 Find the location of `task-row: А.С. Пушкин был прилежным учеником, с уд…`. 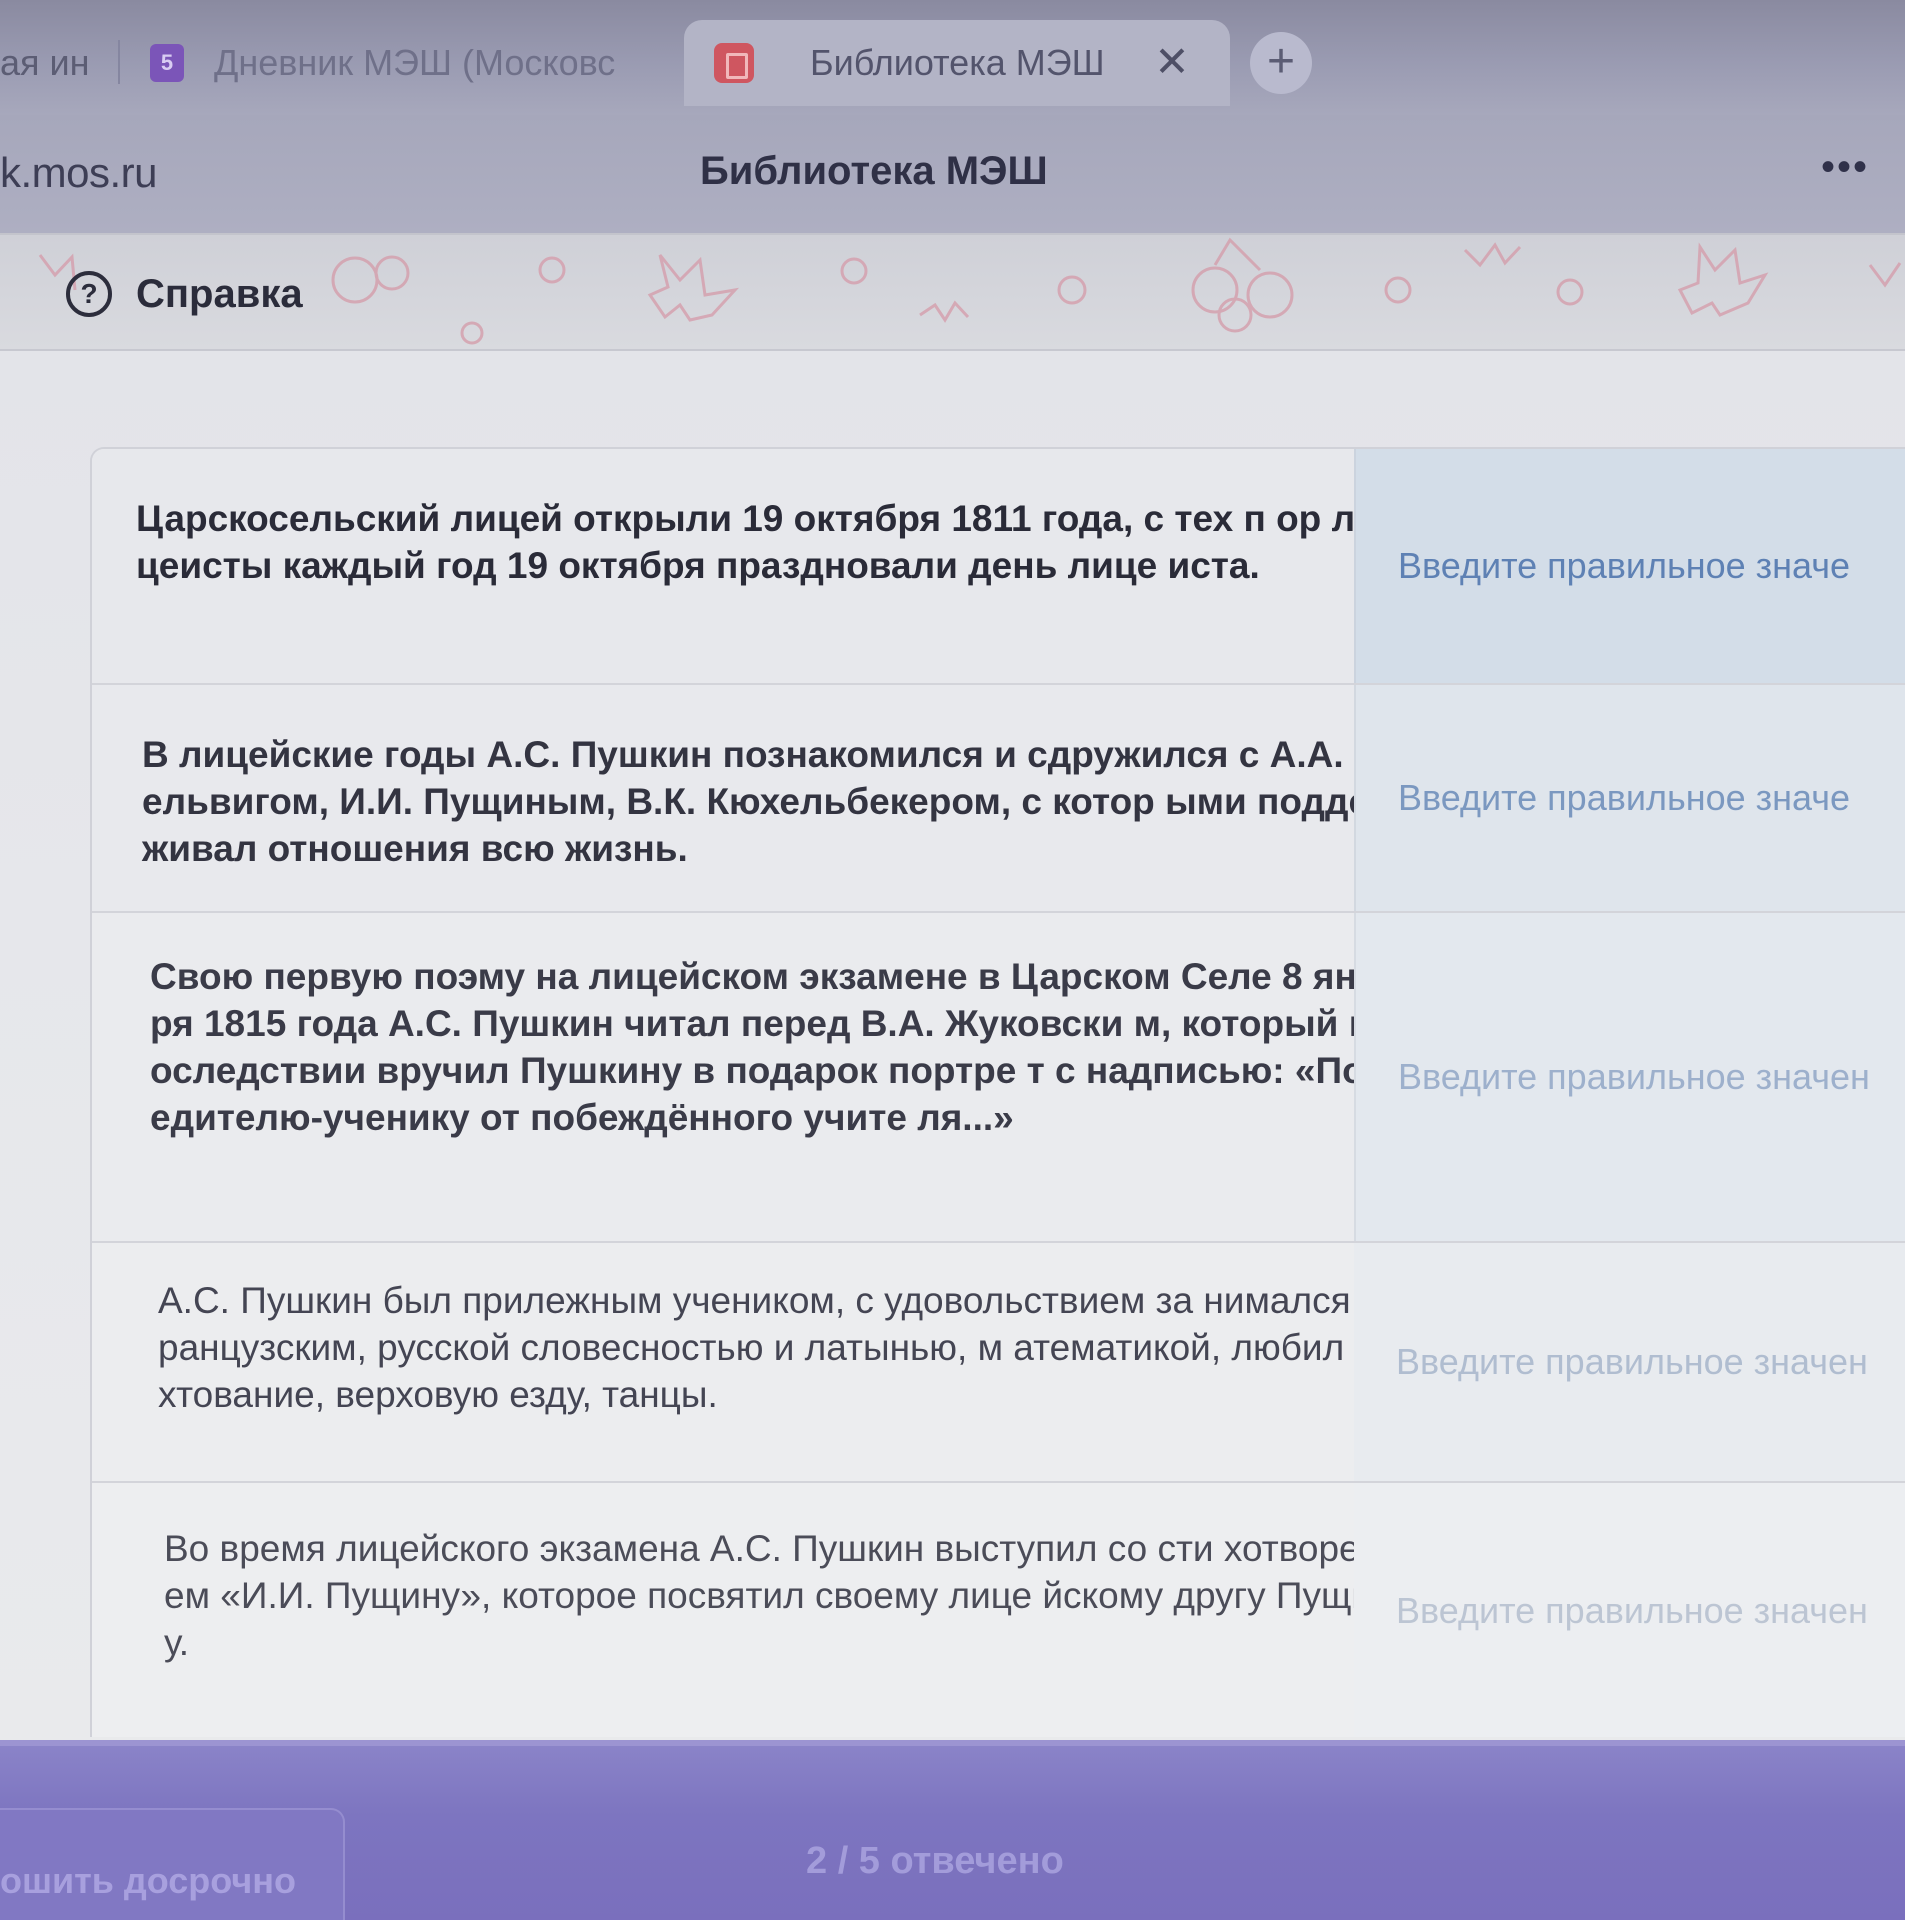

task-row: А.С. Пушкин был прилежным учеником, с уд… is located at coordinates (998, 1363).